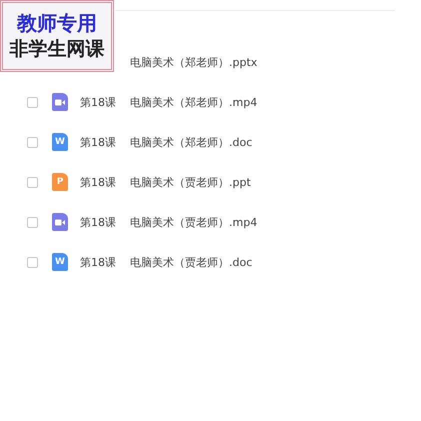 The height and width of the screenshot is (421, 421). What do you see at coordinates (57, 23) in the screenshot?
I see `stamp-title: 教师专用` at bounding box center [57, 23].